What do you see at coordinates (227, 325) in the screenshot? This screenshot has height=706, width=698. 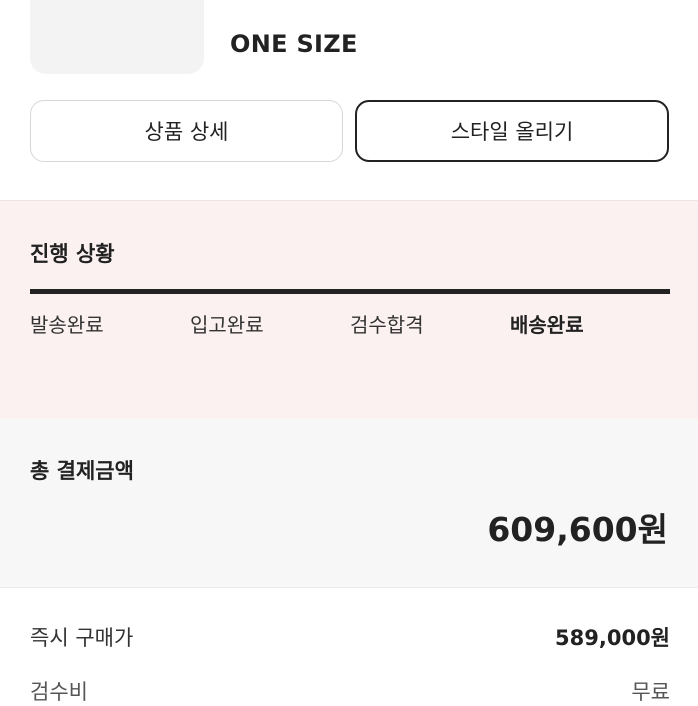 I see `step-received: 입고완료` at bounding box center [227, 325].